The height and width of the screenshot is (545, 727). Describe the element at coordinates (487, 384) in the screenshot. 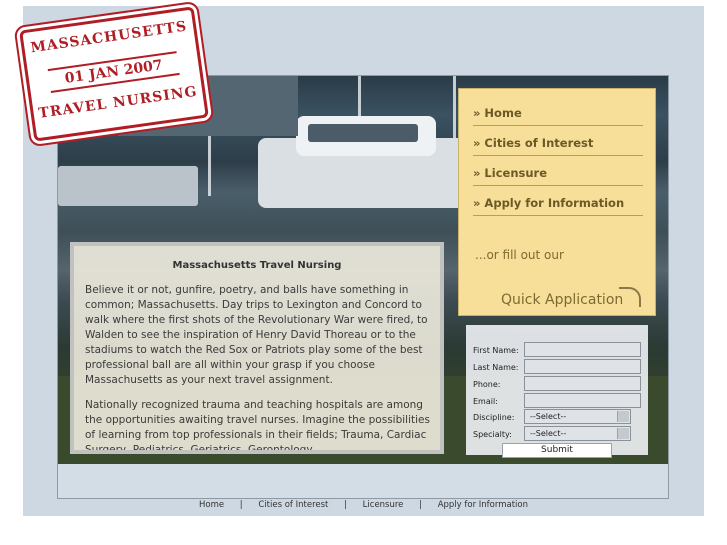

I see `phone-label: Phone:` at that location.